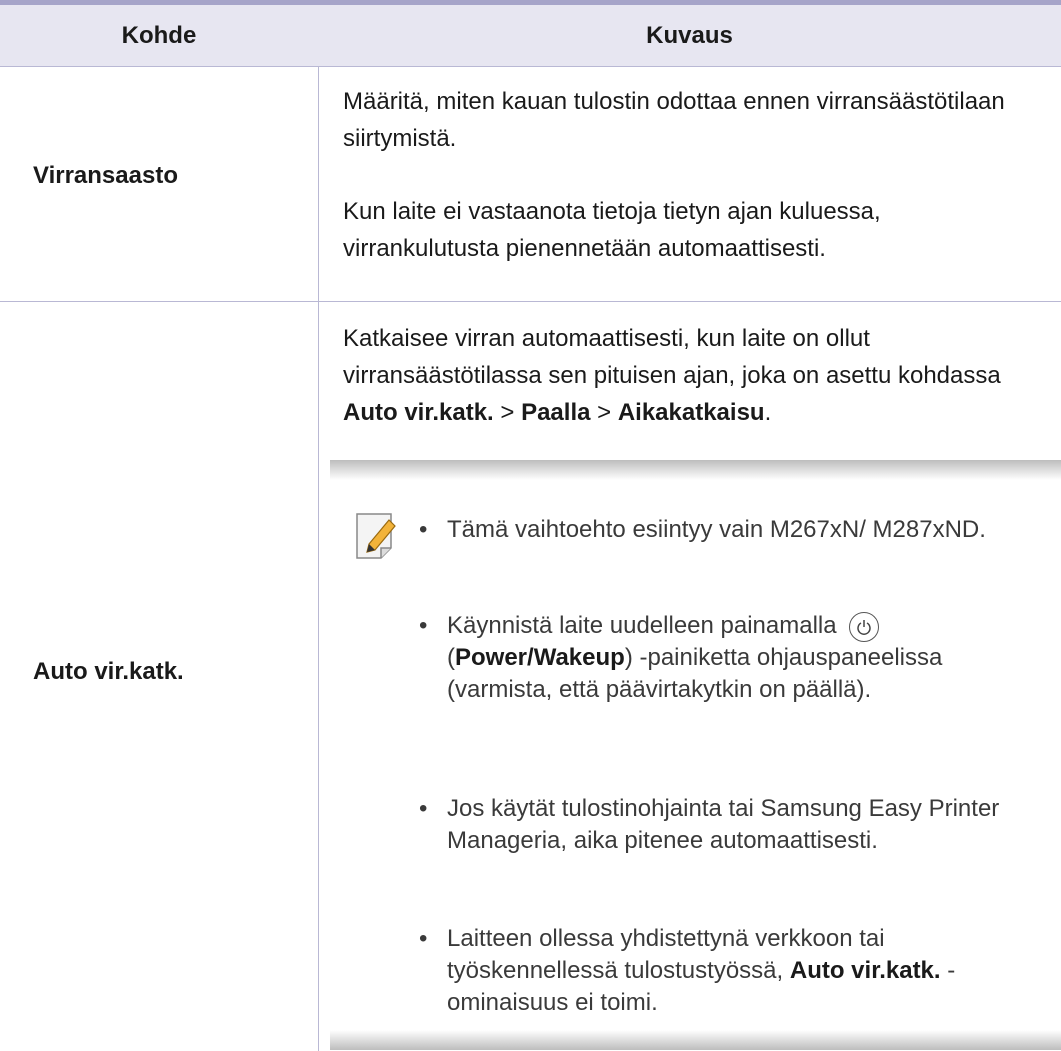  I want to click on note-bottom-shade, so click(695, 1040).